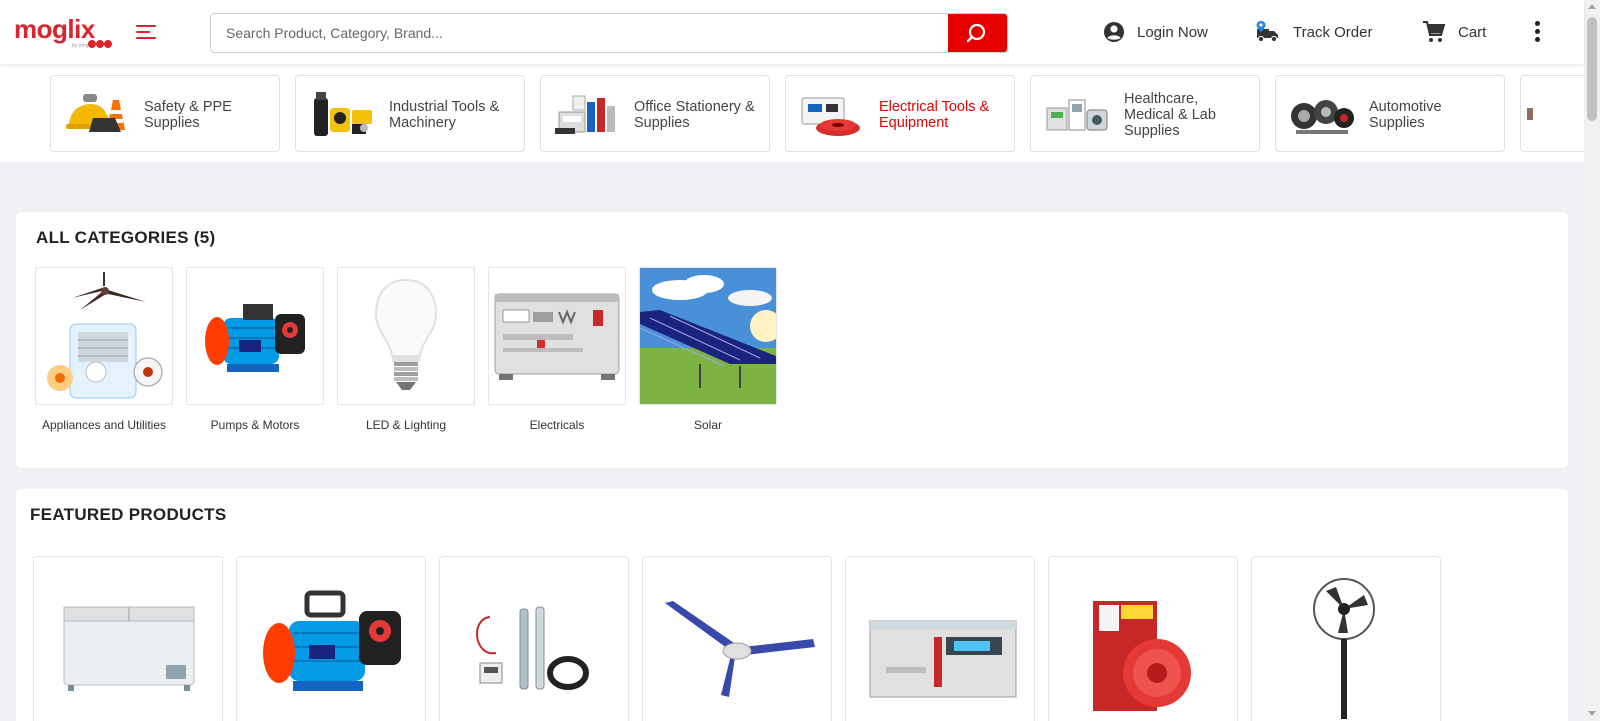  I want to click on subcategory-label: Pumps & Motors, so click(255, 425).